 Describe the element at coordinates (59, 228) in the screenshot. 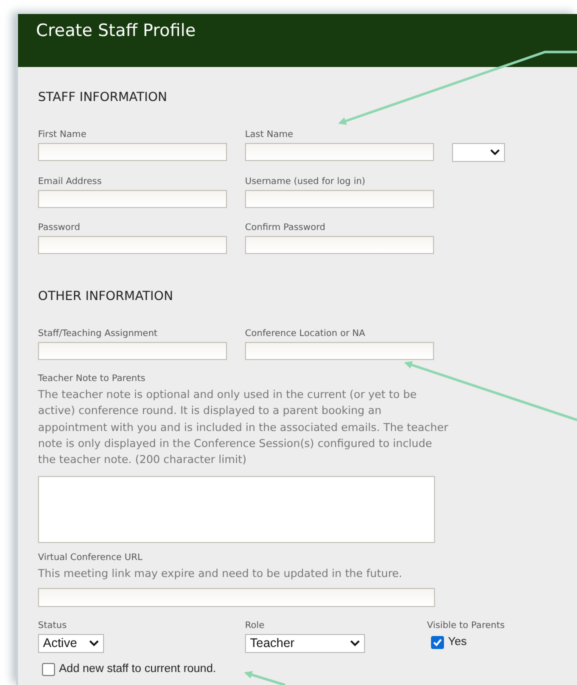

I see `field-label: Password` at that location.